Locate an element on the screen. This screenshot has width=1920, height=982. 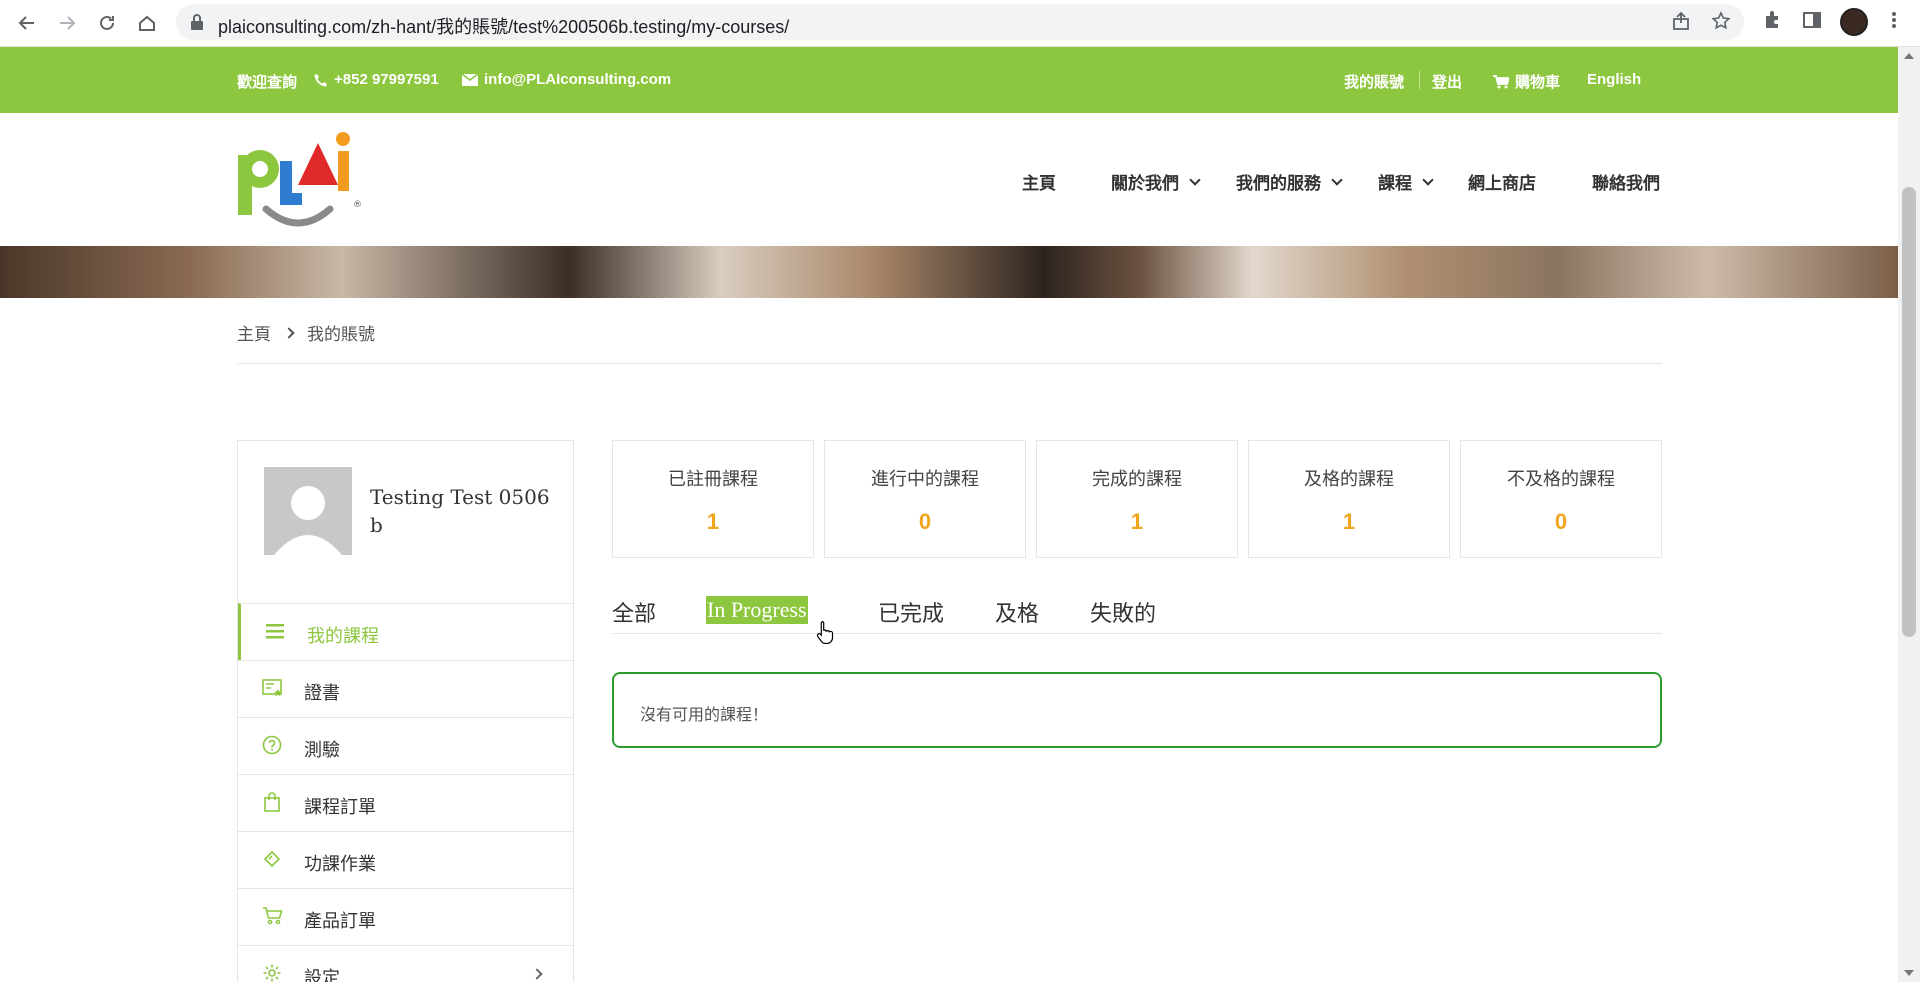
tab-all: 全部 is located at coordinates (634, 612).